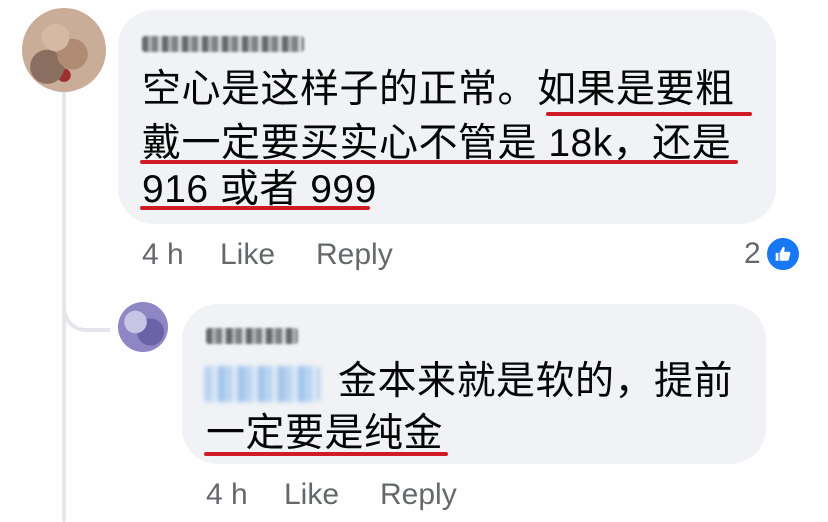  What do you see at coordinates (536, 381) in the screenshot?
I see `comment-text-line: 金本来就是软的，提前` at bounding box center [536, 381].